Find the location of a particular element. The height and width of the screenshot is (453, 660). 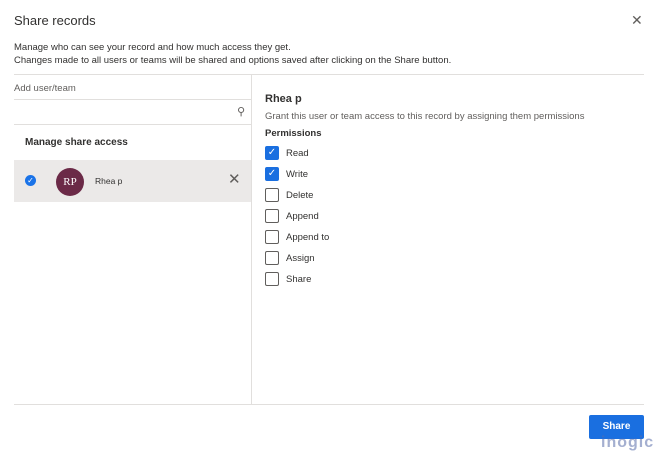

permission-label: Append to is located at coordinates (308, 237).